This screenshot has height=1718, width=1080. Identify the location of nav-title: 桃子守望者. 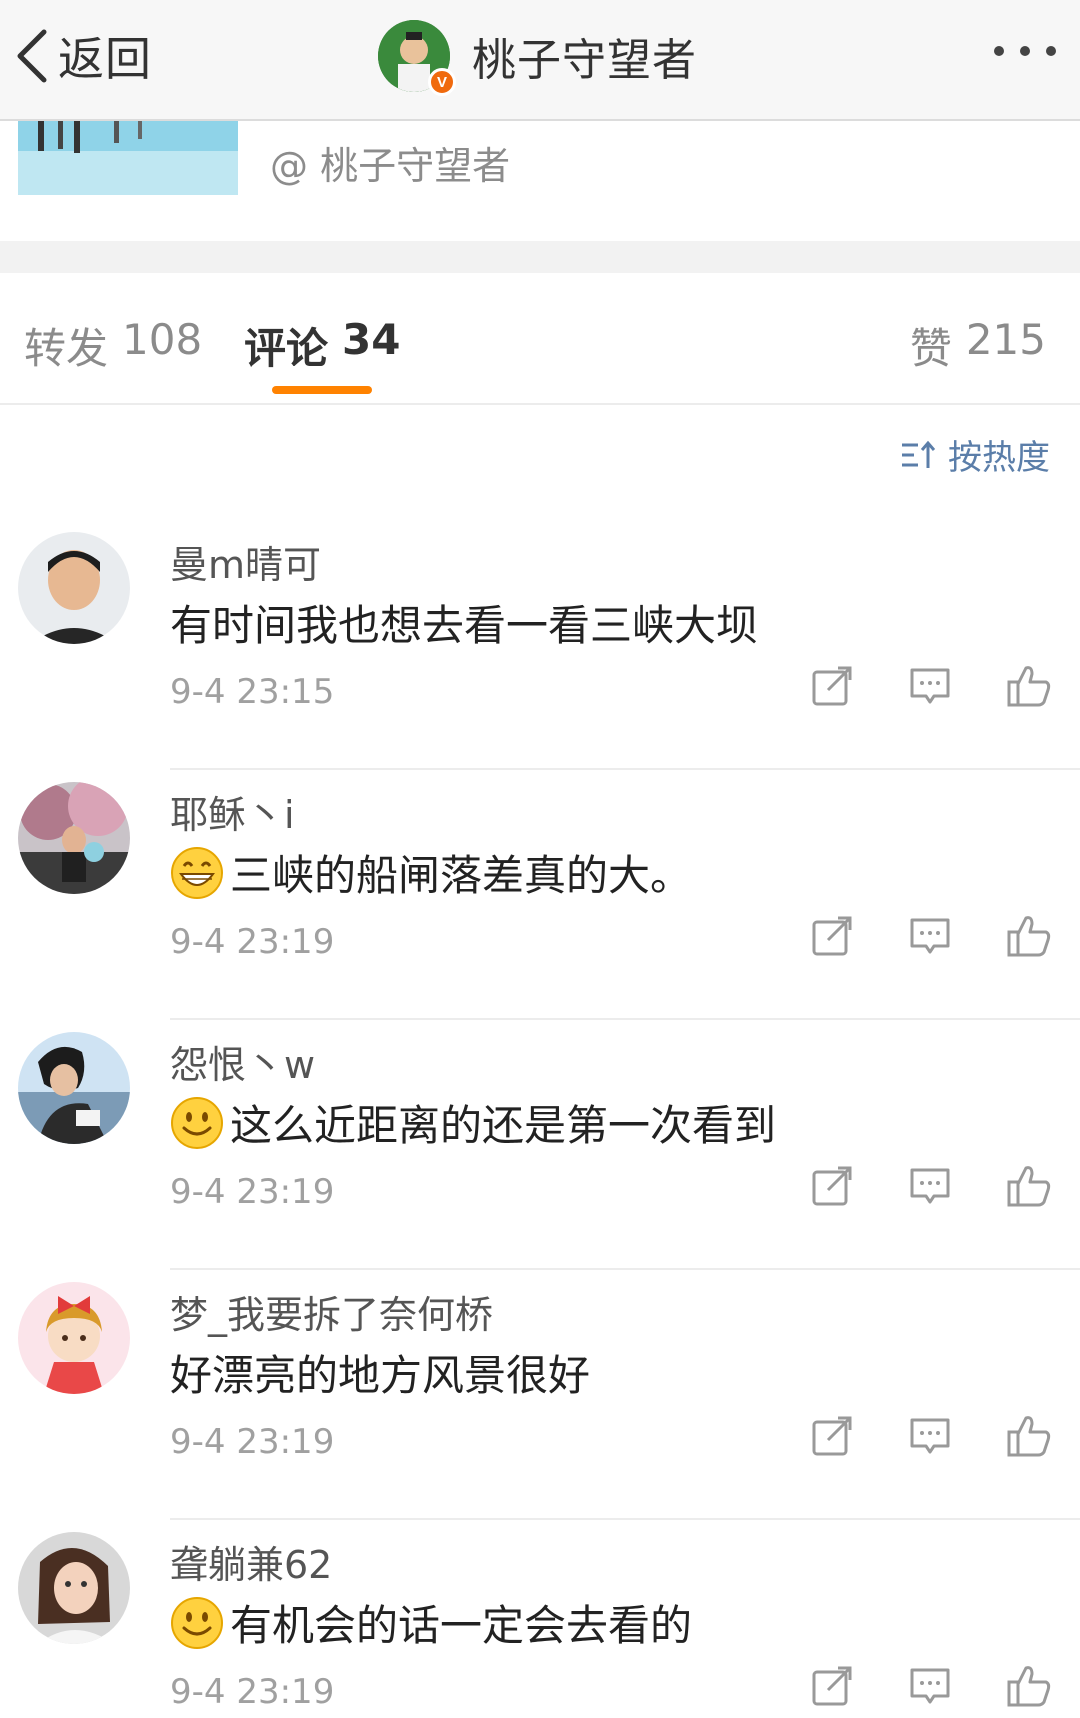
(584, 60).